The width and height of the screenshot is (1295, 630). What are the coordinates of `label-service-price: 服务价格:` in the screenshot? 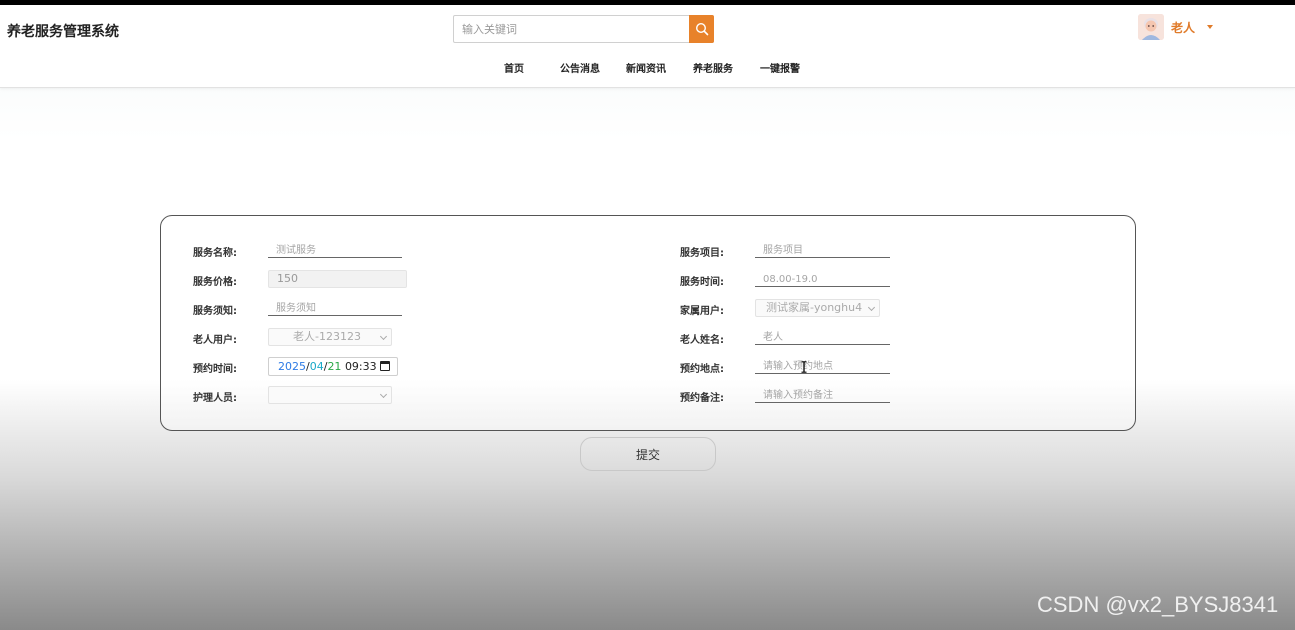 It's located at (215, 282).